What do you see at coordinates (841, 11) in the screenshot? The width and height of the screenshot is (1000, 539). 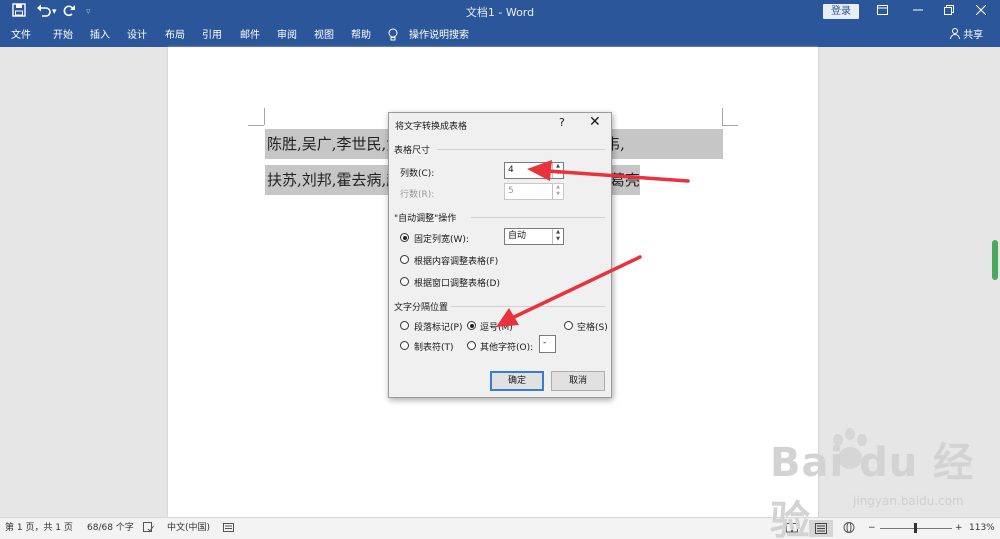 I see `login-button: 登录` at bounding box center [841, 11].